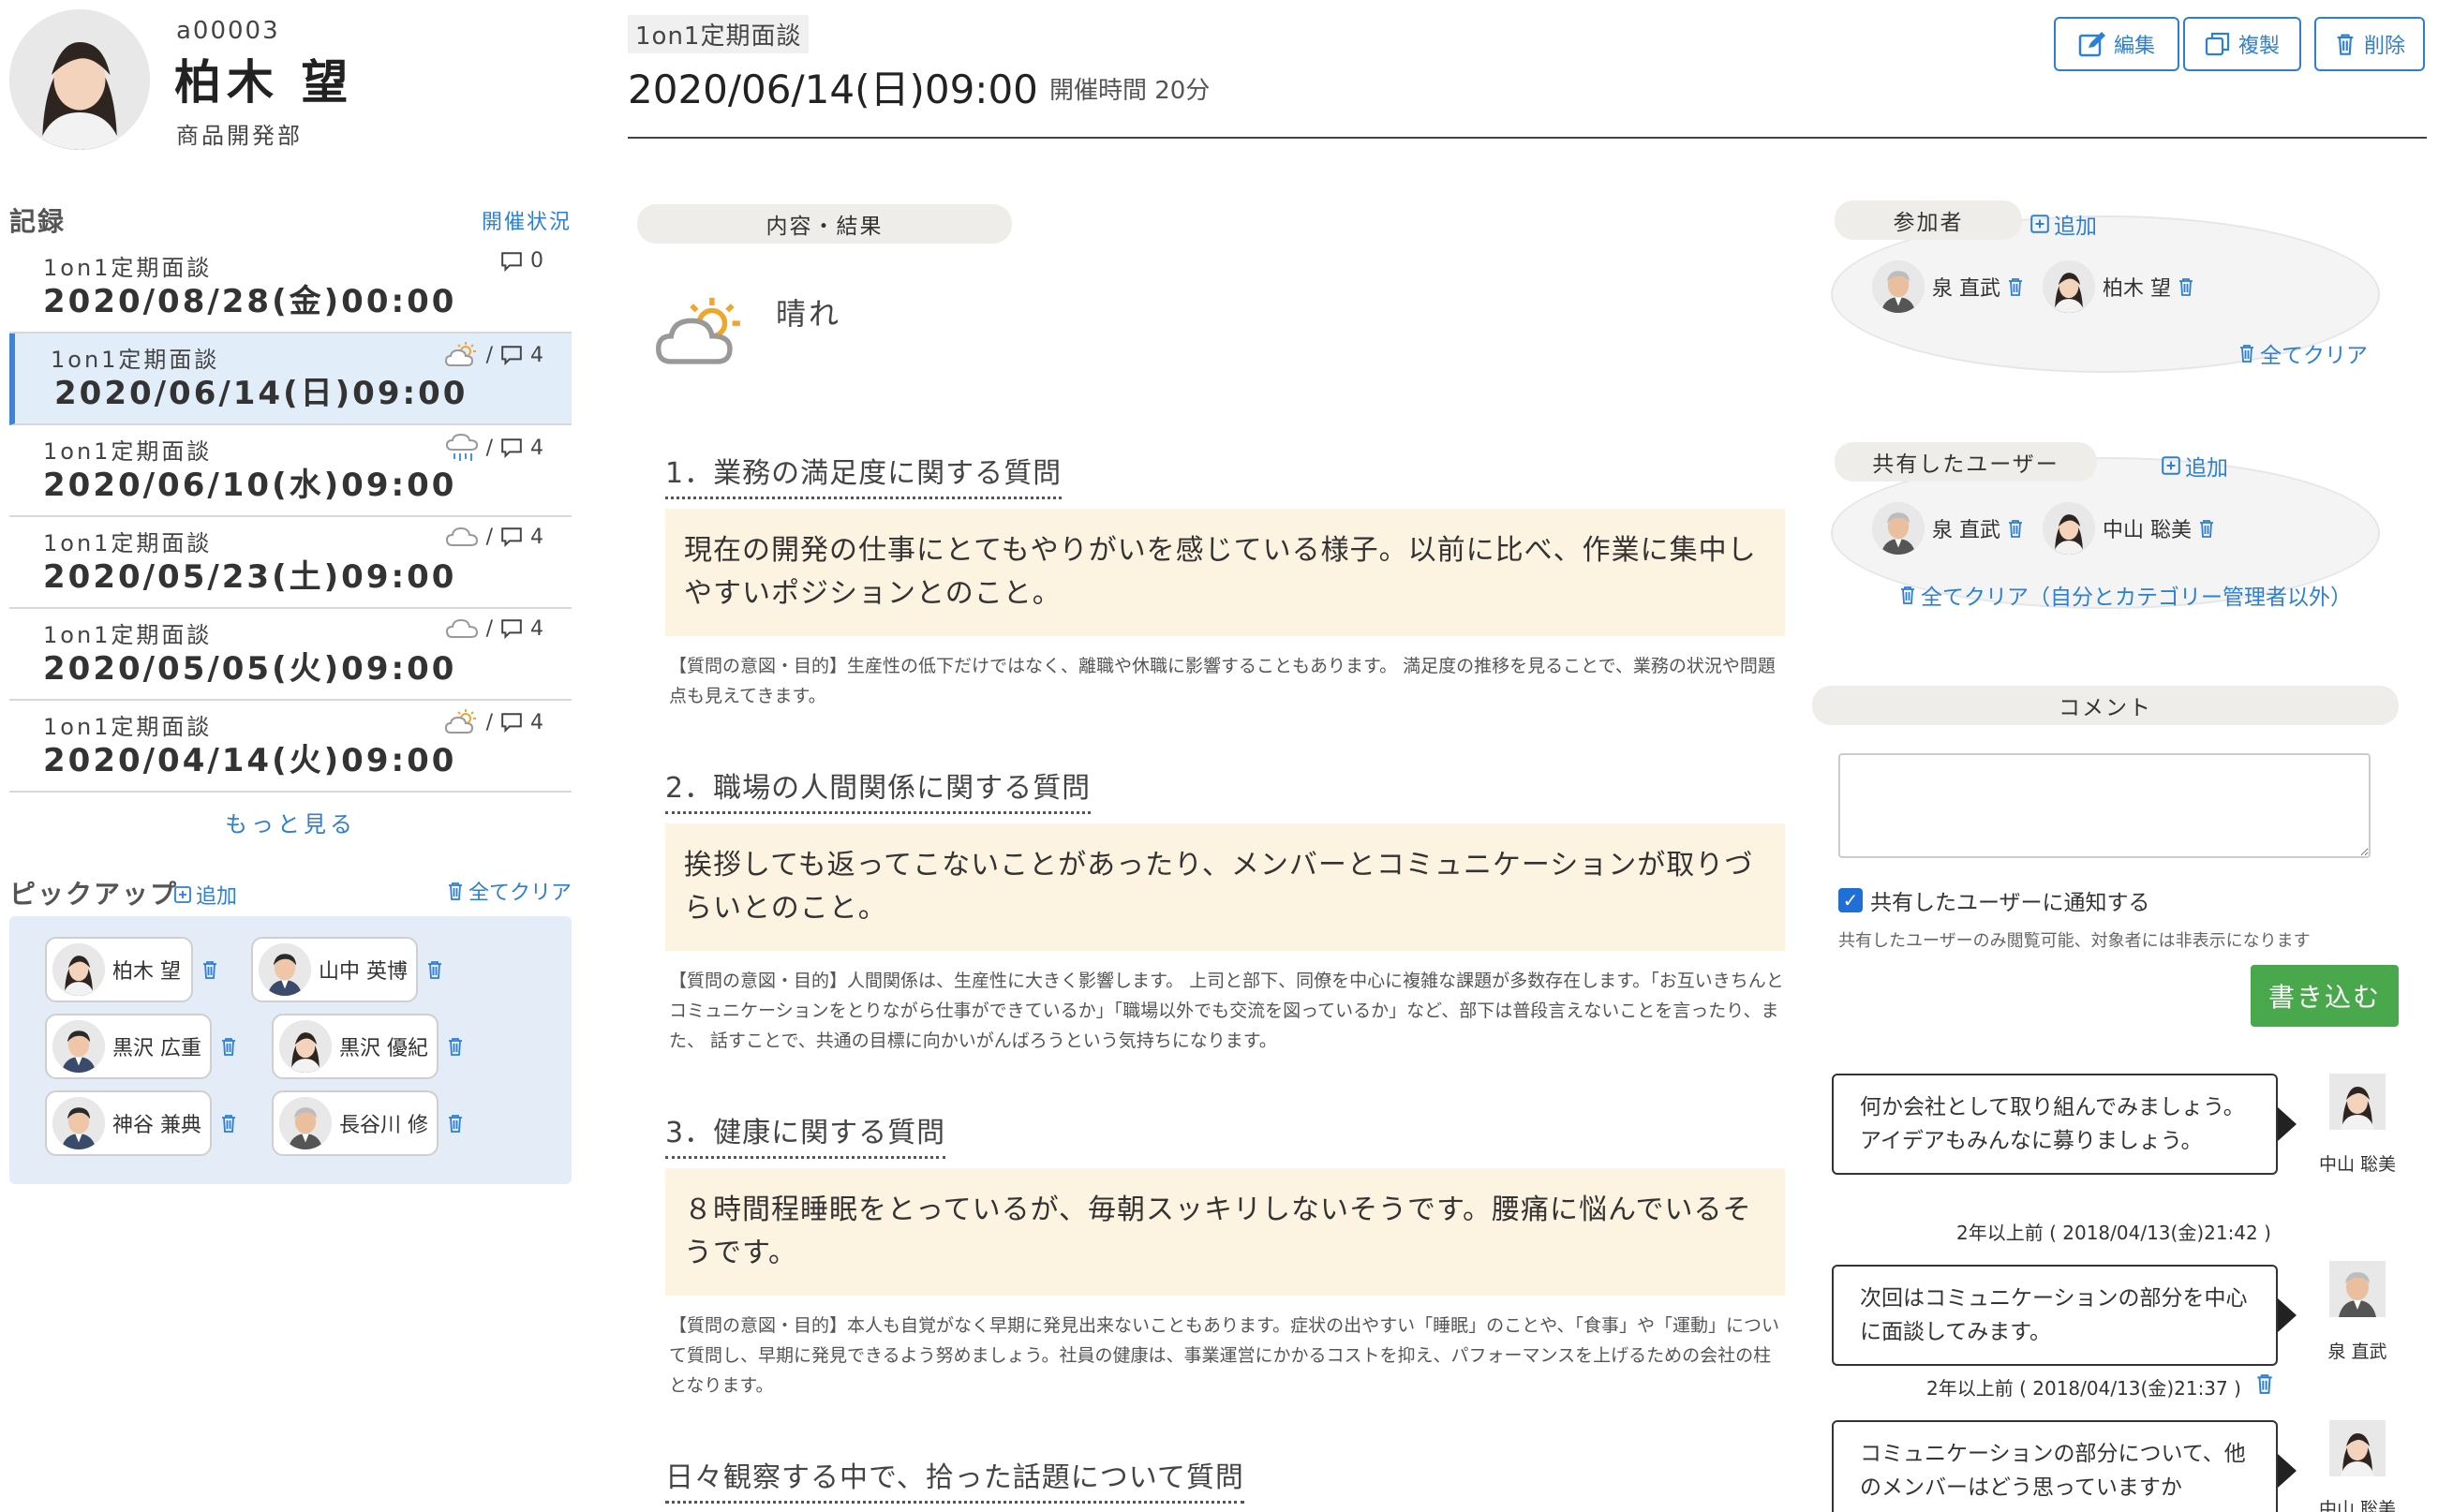 The height and width of the screenshot is (1512, 2453). I want to click on record-item: 1on1定期面談 2020/04/14(火)09:00 / 4, so click(290, 747).